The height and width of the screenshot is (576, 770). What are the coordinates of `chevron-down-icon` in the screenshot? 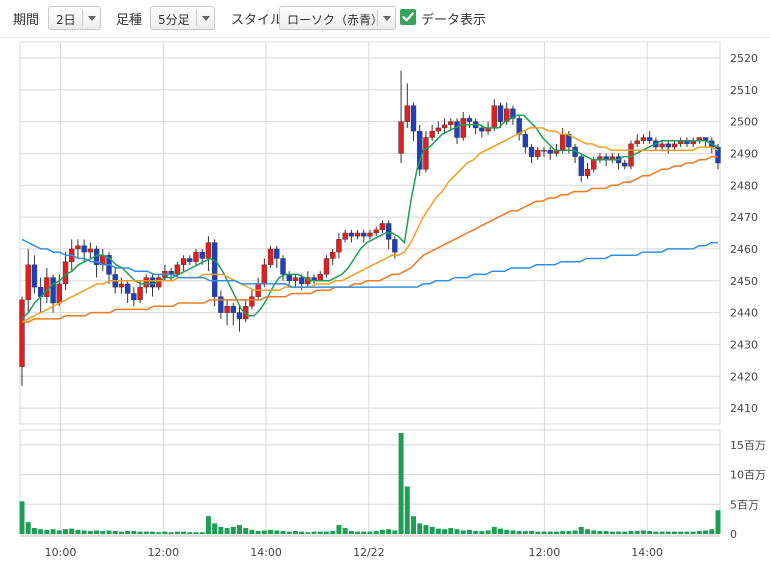 It's located at (92, 18).